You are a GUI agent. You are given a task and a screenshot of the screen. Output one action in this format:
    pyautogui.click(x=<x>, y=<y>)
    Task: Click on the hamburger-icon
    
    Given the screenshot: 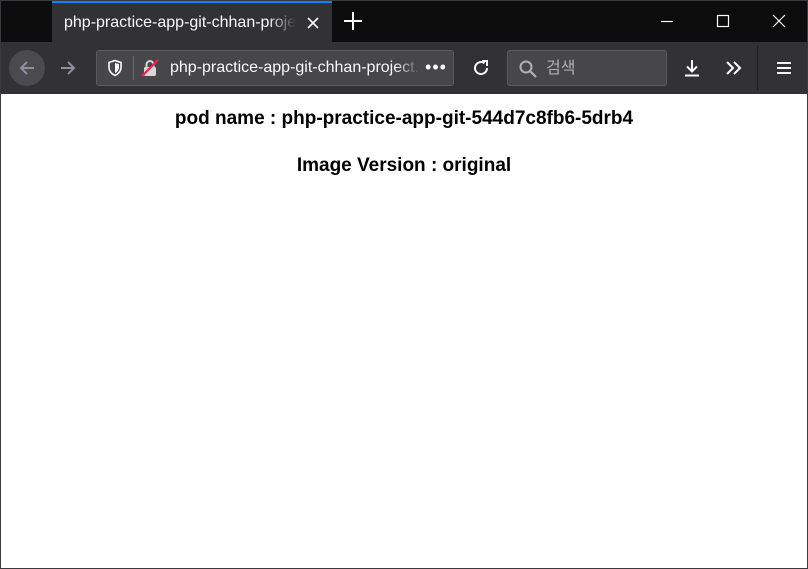 What is the action you would take?
    pyautogui.click(x=784, y=68)
    